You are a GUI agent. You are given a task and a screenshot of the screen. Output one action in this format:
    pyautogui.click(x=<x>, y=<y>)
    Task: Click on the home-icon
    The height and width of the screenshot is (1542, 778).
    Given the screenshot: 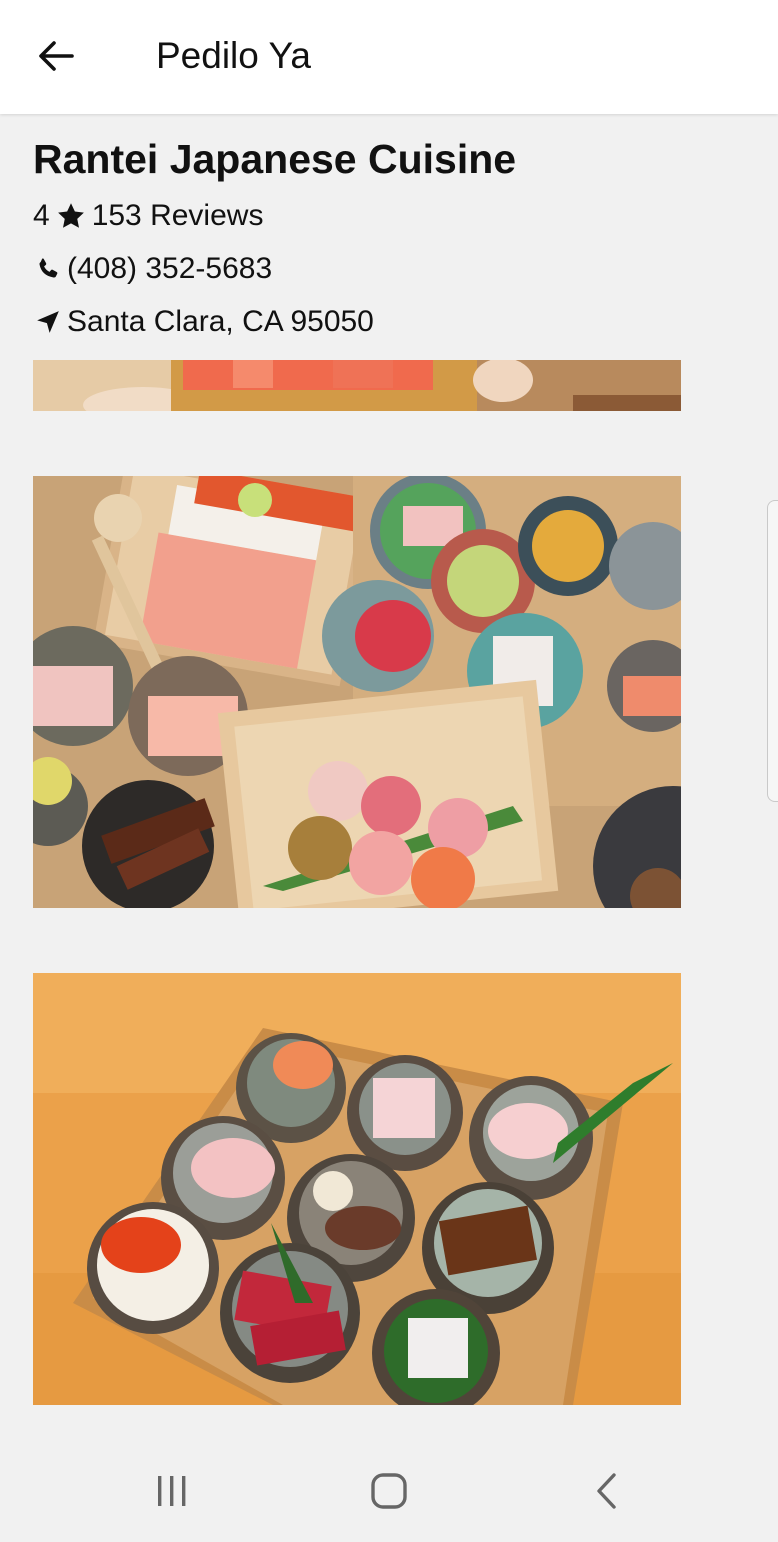 What is the action you would take?
    pyautogui.click(x=389, y=1491)
    